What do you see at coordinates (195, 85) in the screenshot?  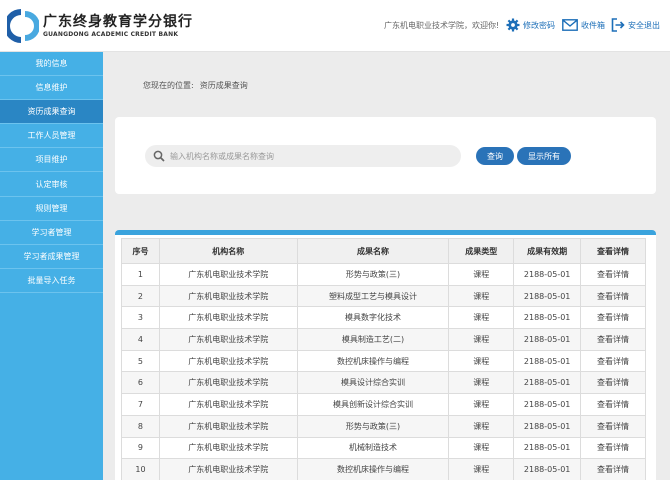 I see `breadcrumb: 您现在的位置: 资历成果查询` at bounding box center [195, 85].